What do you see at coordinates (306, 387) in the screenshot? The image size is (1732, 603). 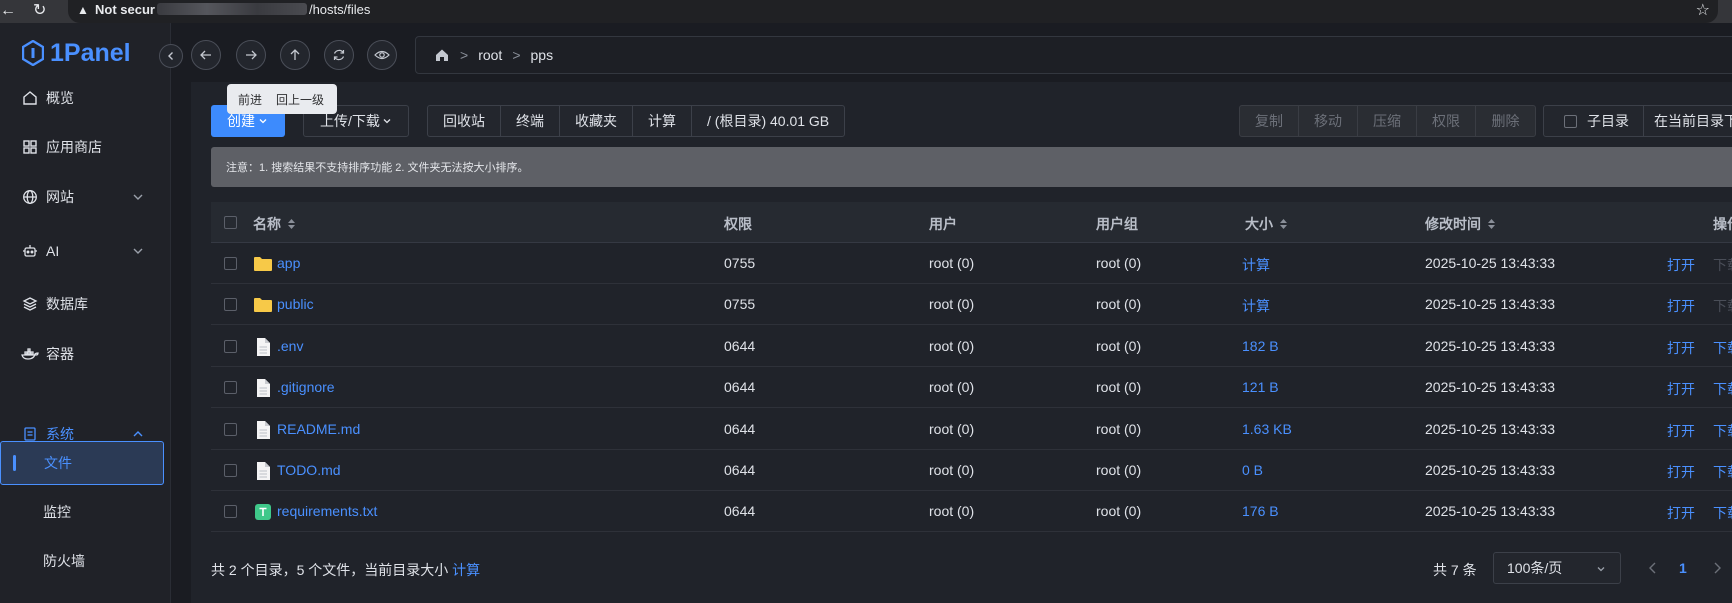 I see `file-name-link: .gitignore` at bounding box center [306, 387].